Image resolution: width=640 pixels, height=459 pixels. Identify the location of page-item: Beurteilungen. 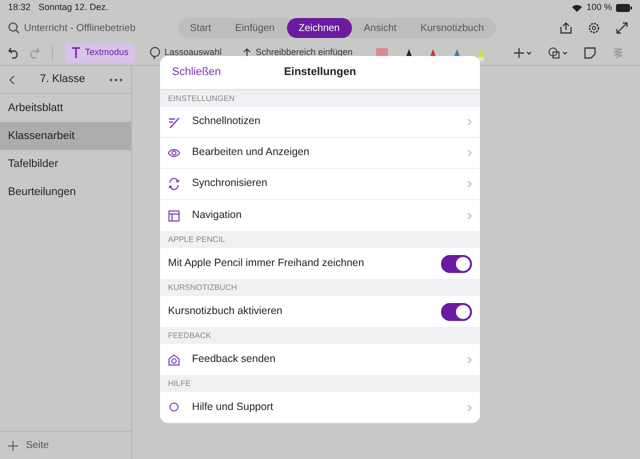
(65, 192).